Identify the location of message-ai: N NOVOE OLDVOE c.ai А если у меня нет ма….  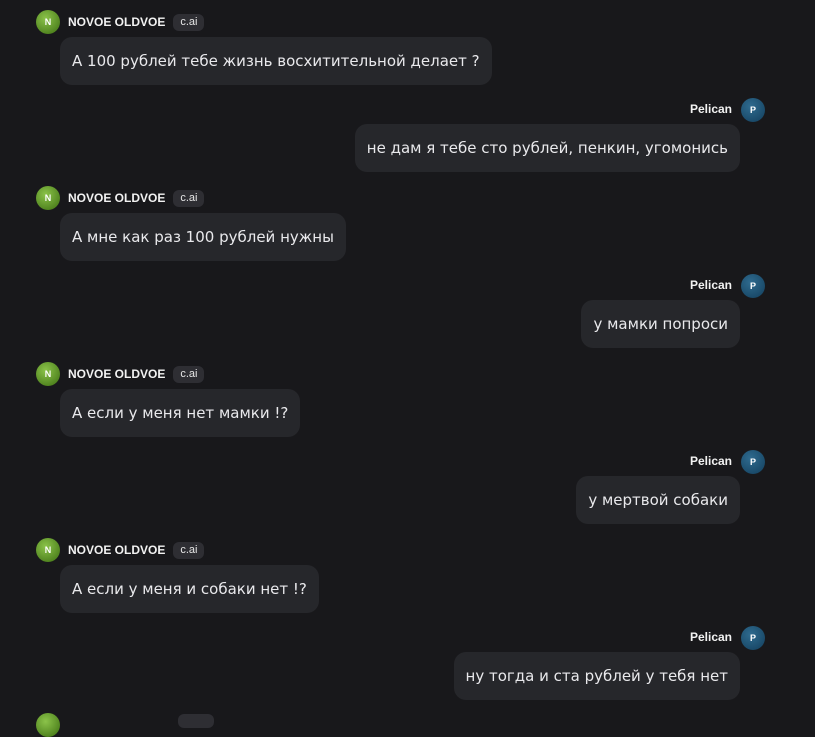
(168, 399).